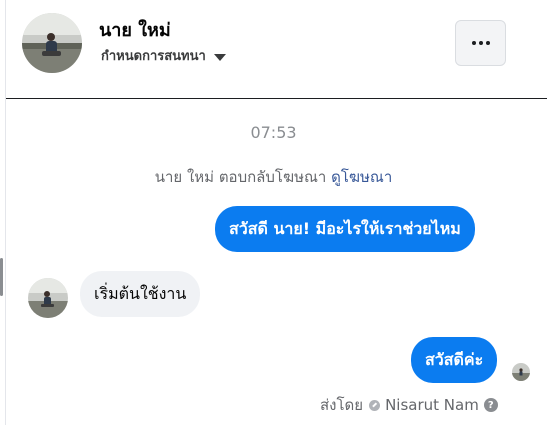 This screenshot has width=547, height=425. Describe the element at coordinates (140, 294) in the screenshot. I see `incoming-message: เริ่มต้นใช้งาน` at that location.